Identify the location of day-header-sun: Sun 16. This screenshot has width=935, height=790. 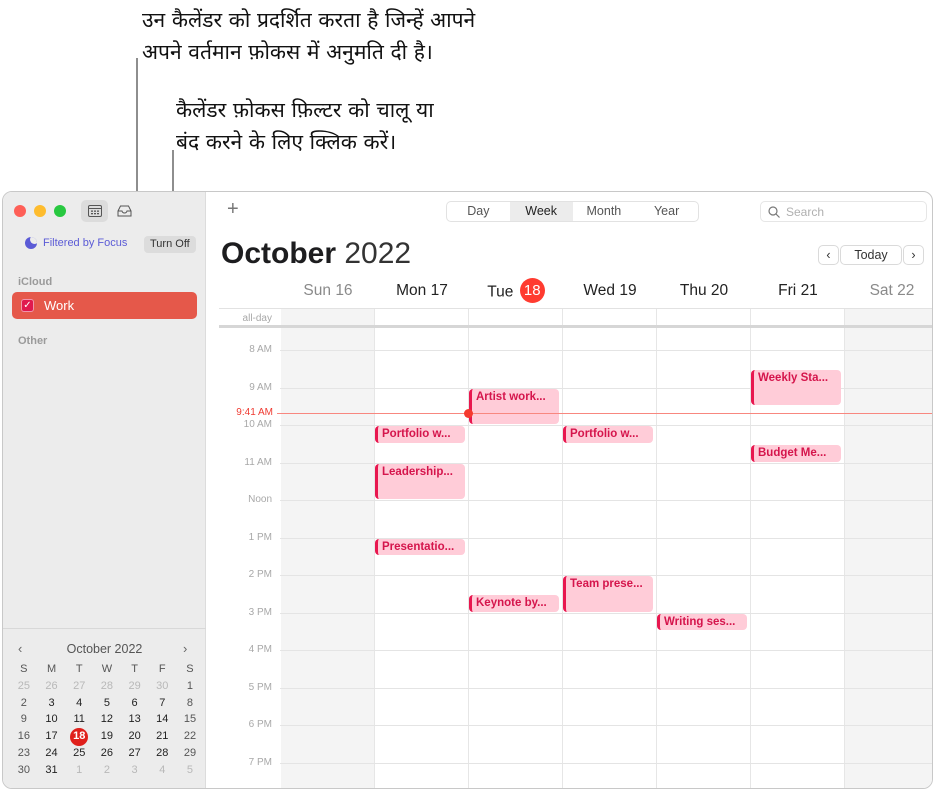
(328, 291).